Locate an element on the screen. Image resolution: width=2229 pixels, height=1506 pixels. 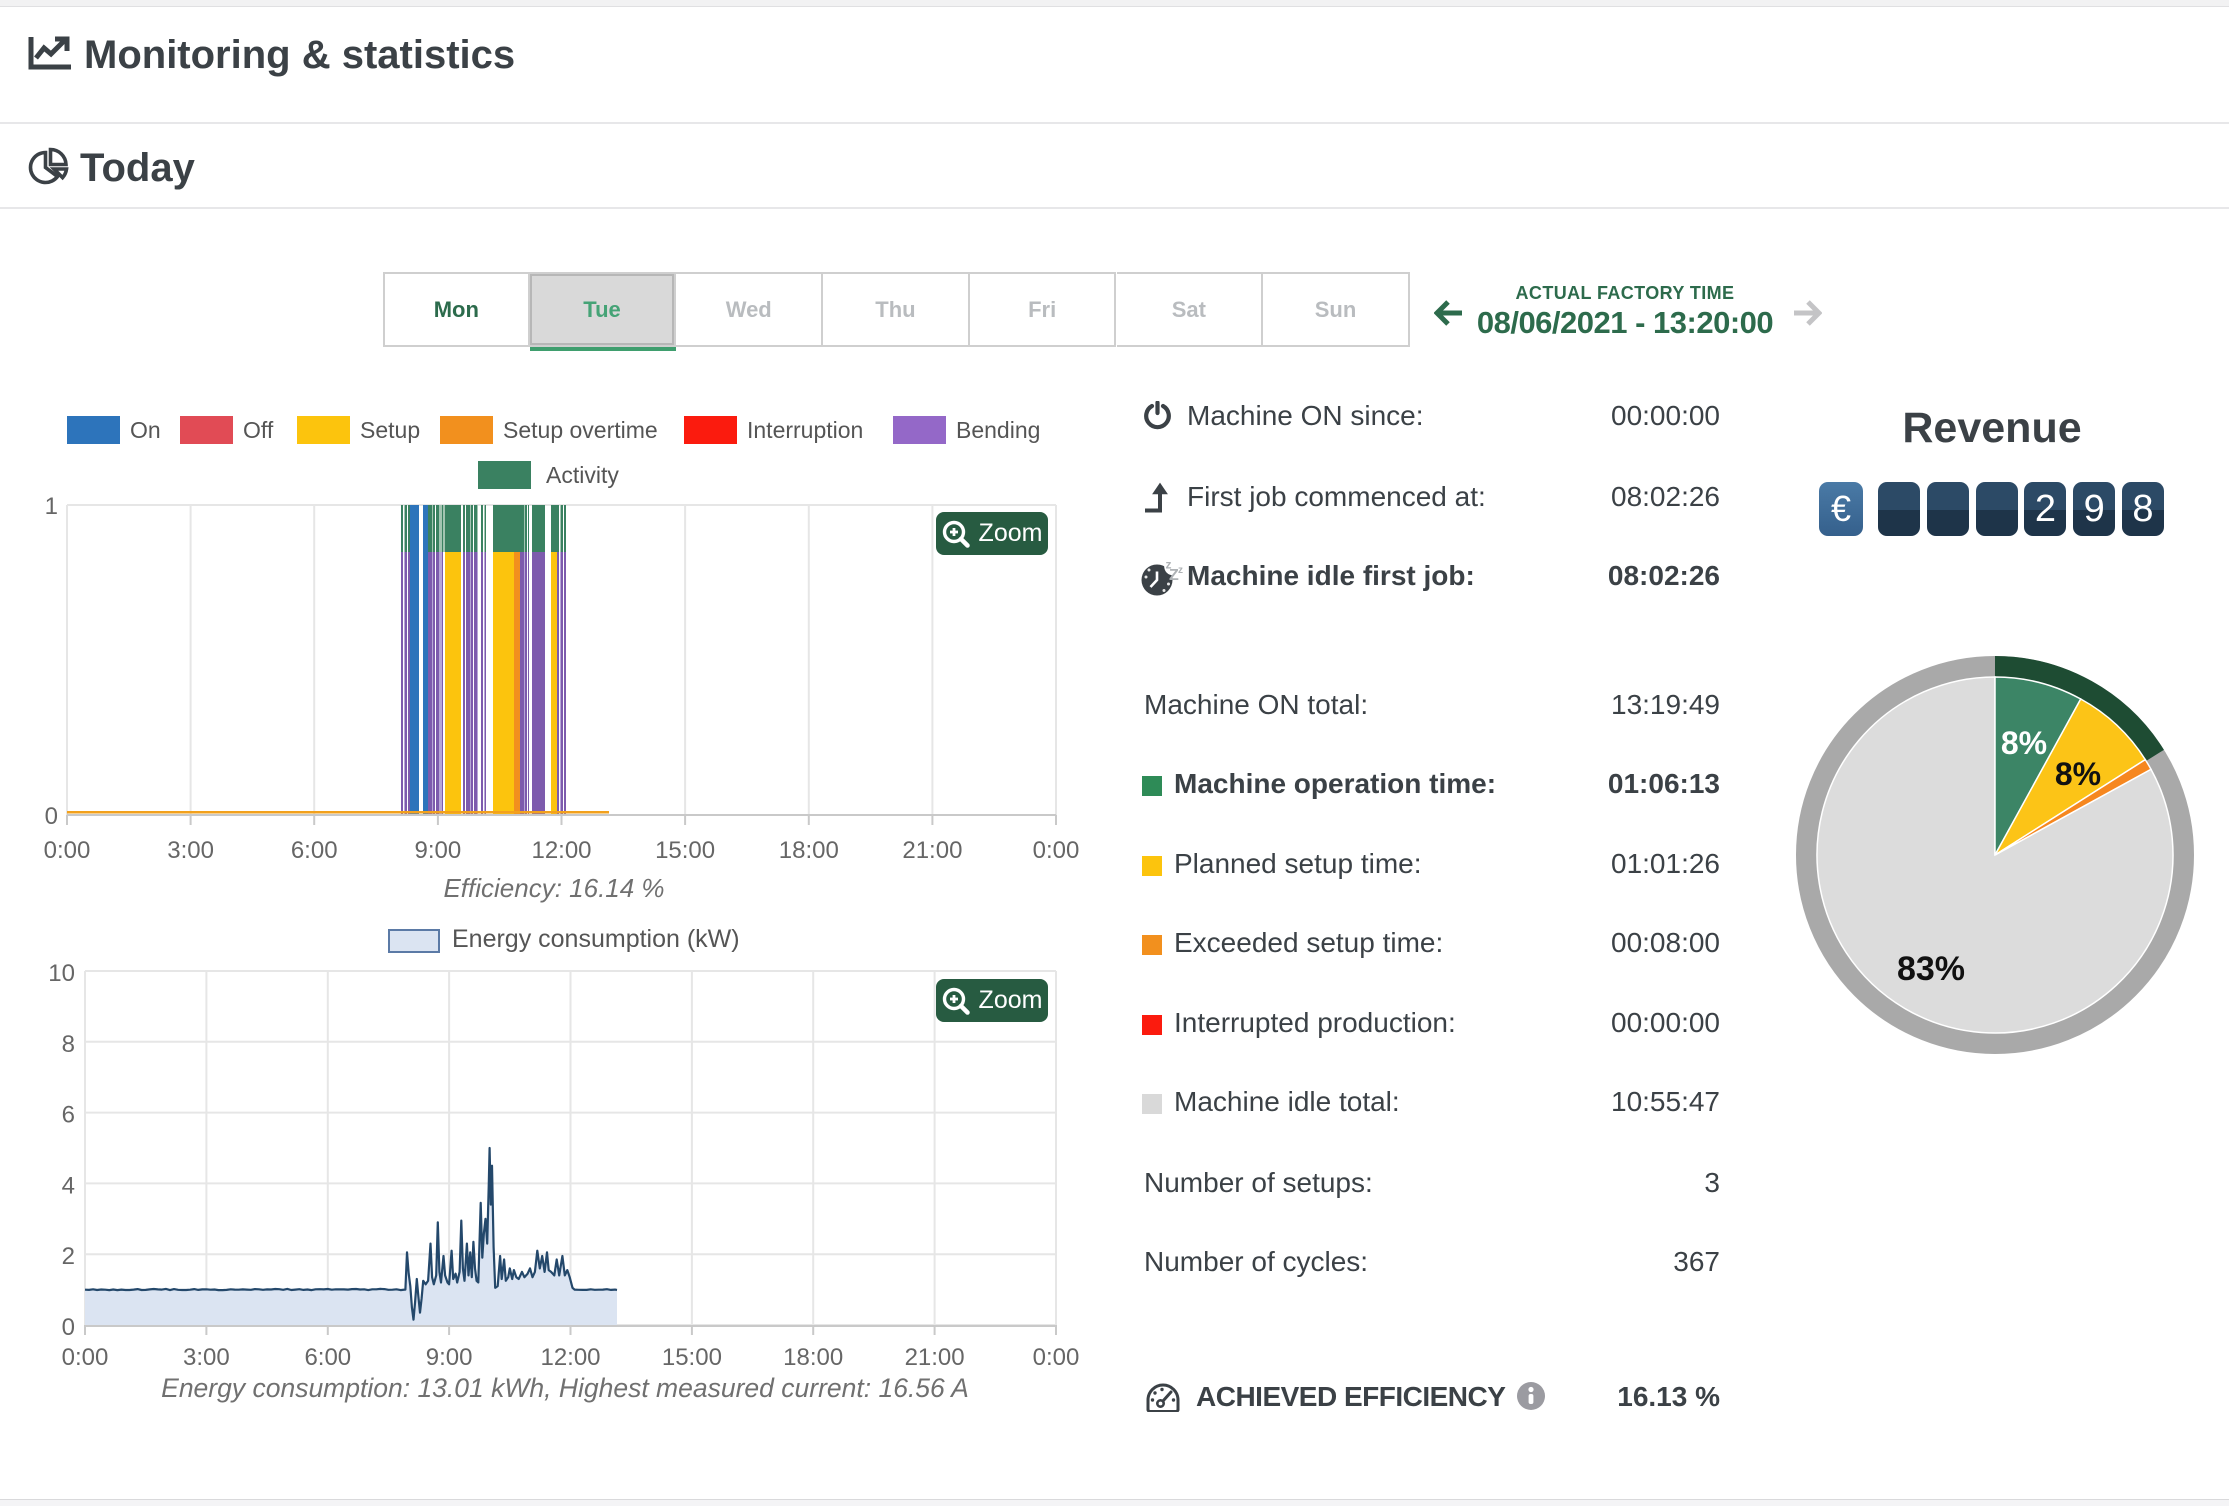
svg-text: z is located at coordinates (1180, 570).